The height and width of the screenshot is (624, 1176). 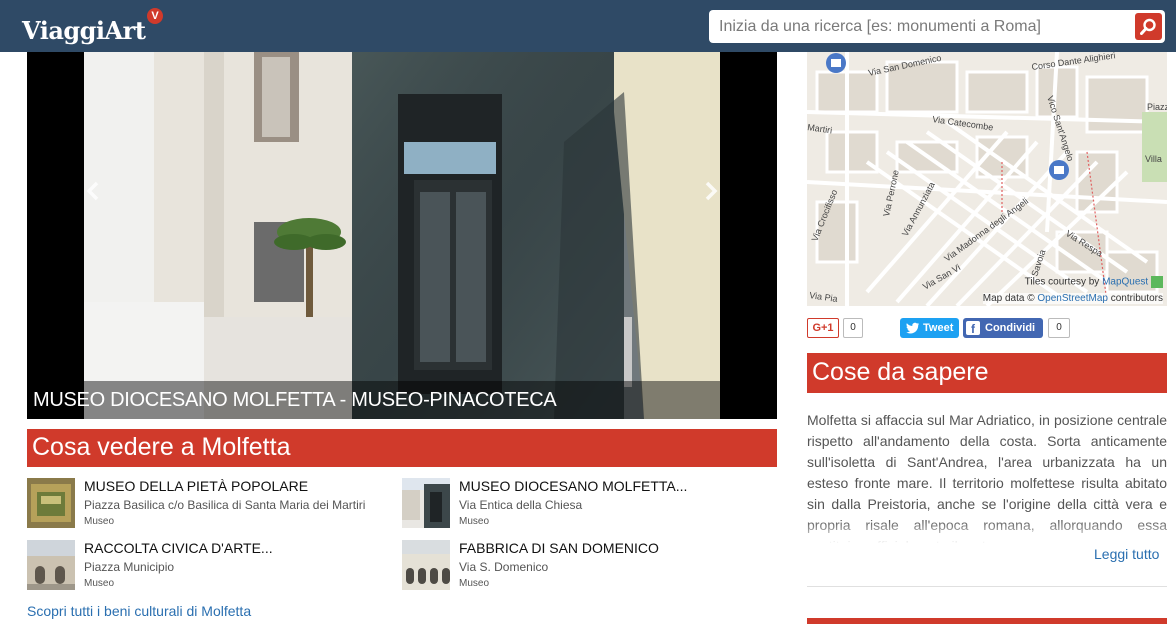 What do you see at coordinates (823, 328) in the screenshot?
I see `google-plus-button: G+1` at bounding box center [823, 328].